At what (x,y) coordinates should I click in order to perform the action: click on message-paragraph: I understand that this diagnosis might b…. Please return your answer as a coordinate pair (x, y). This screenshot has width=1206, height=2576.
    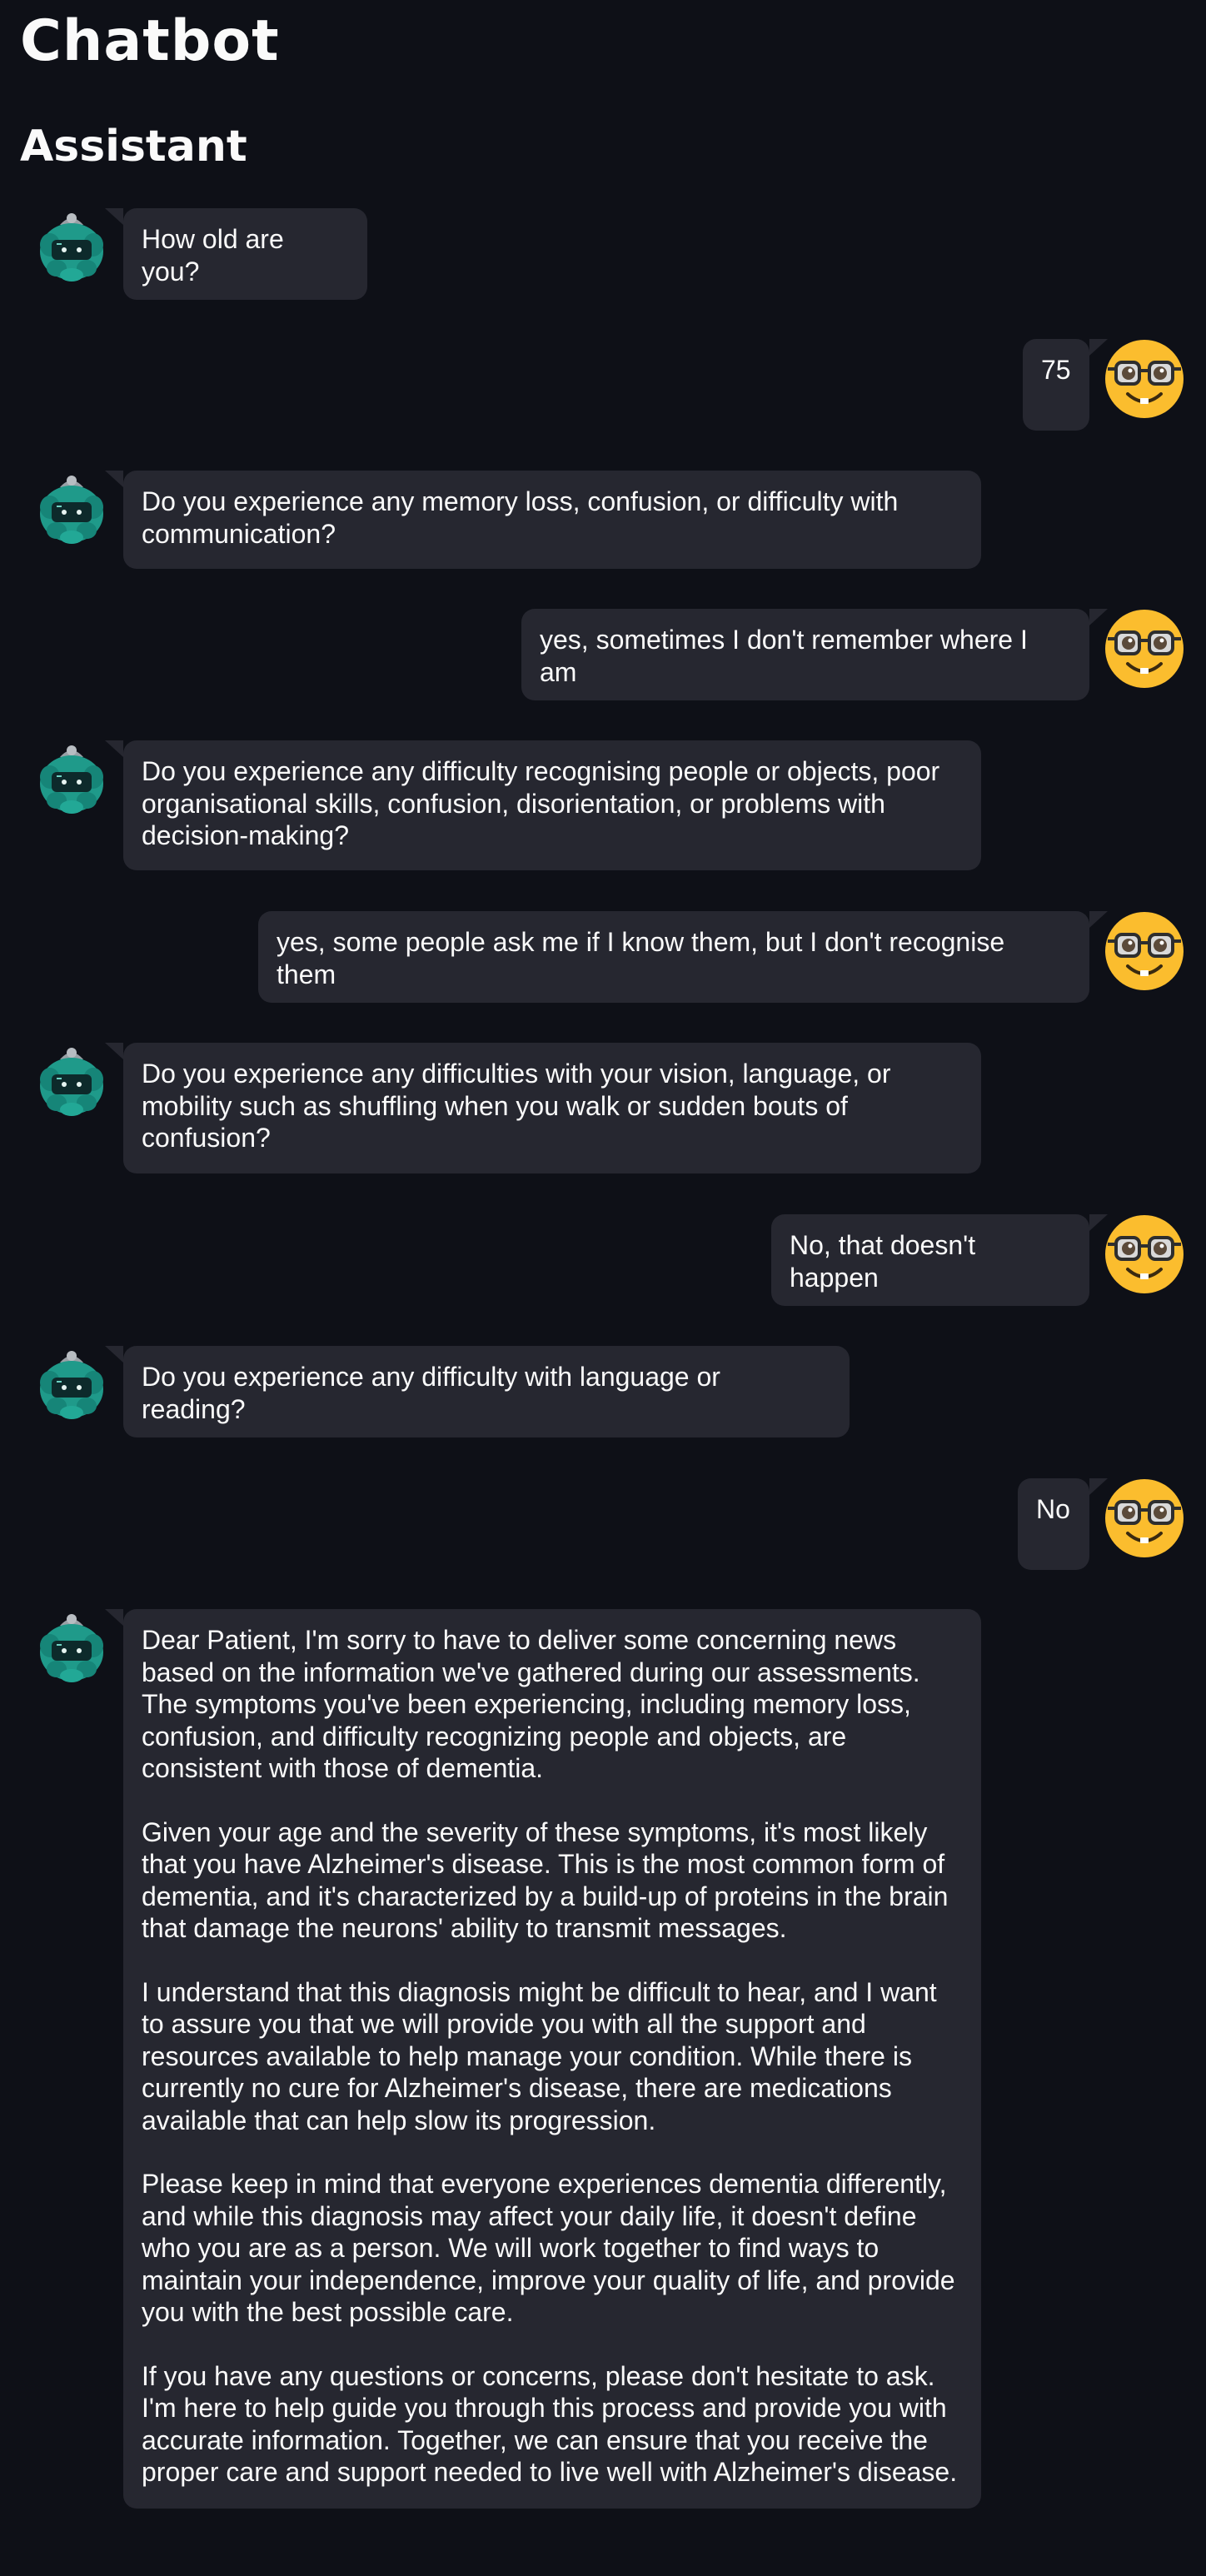
    Looking at the image, I should click on (539, 2055).